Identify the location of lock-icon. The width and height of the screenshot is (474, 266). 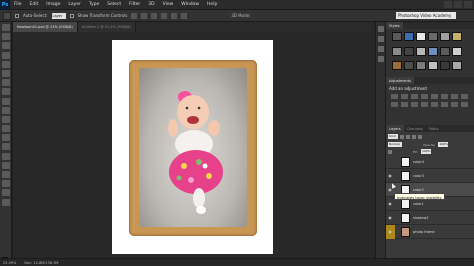
(390, 151).